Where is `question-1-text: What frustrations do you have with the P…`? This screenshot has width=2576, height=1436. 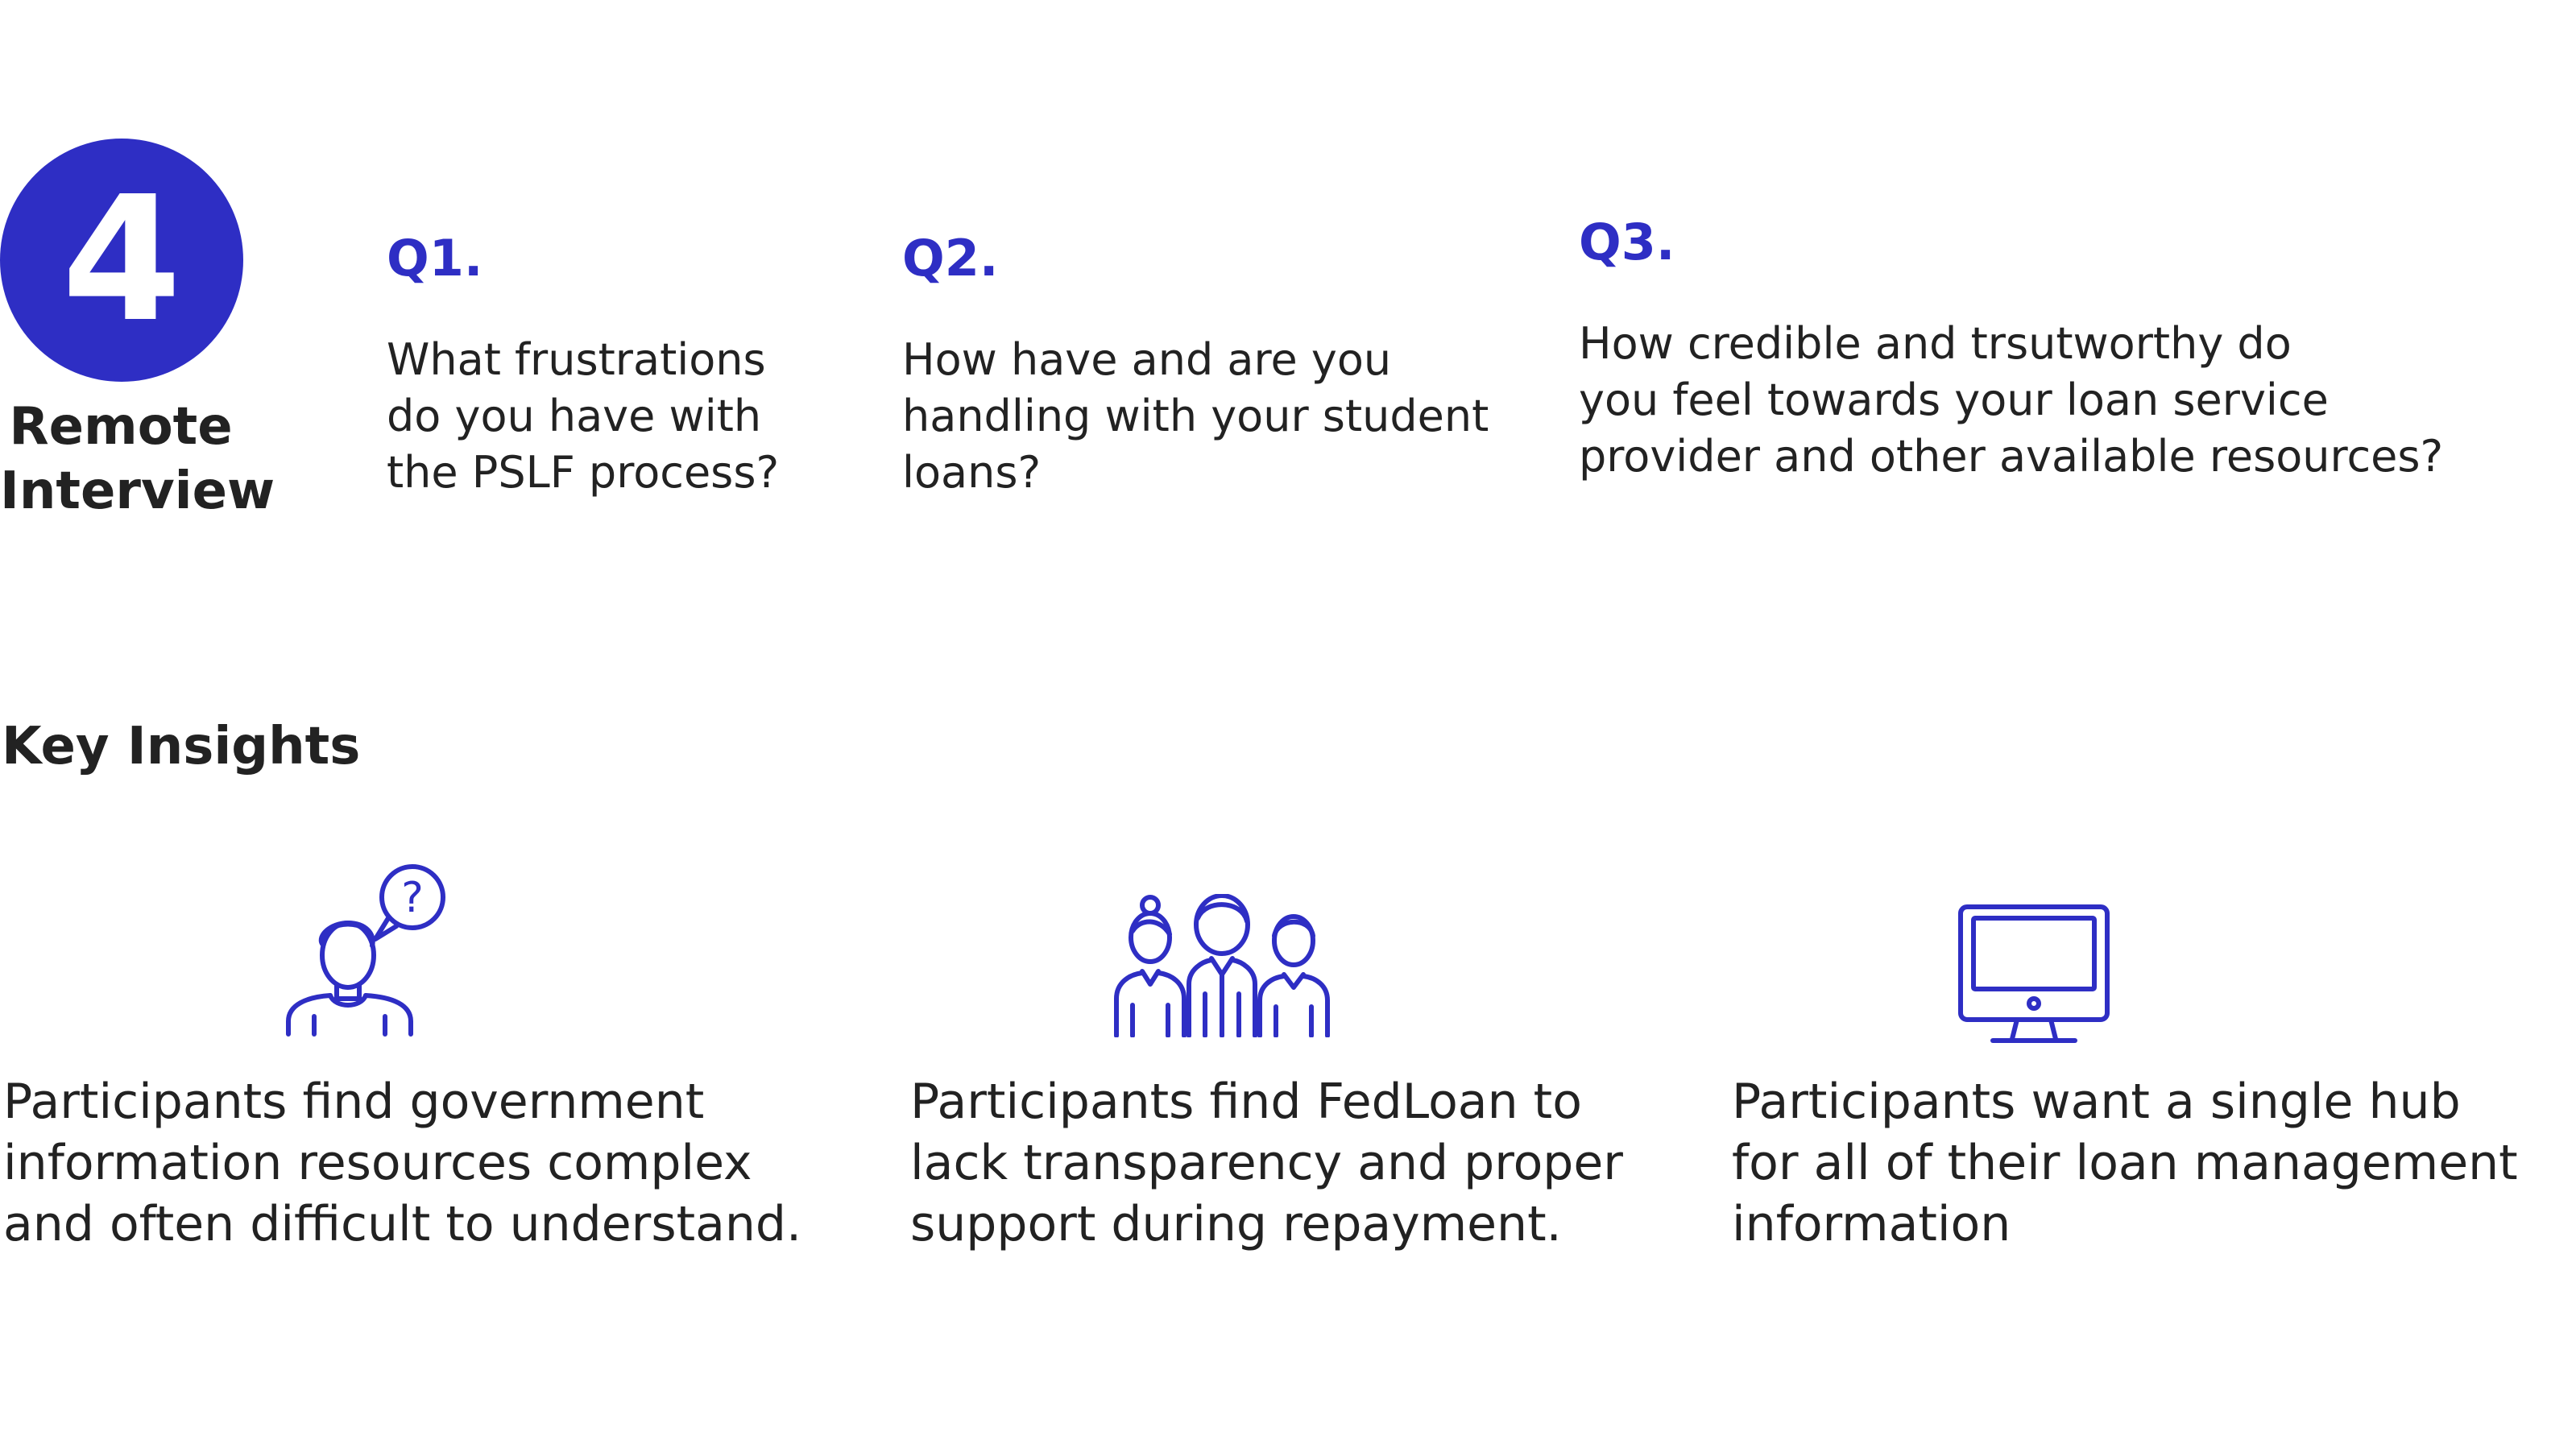
question-1-text: What frustrations do you have with the P… is located at coordinates (583, 416).